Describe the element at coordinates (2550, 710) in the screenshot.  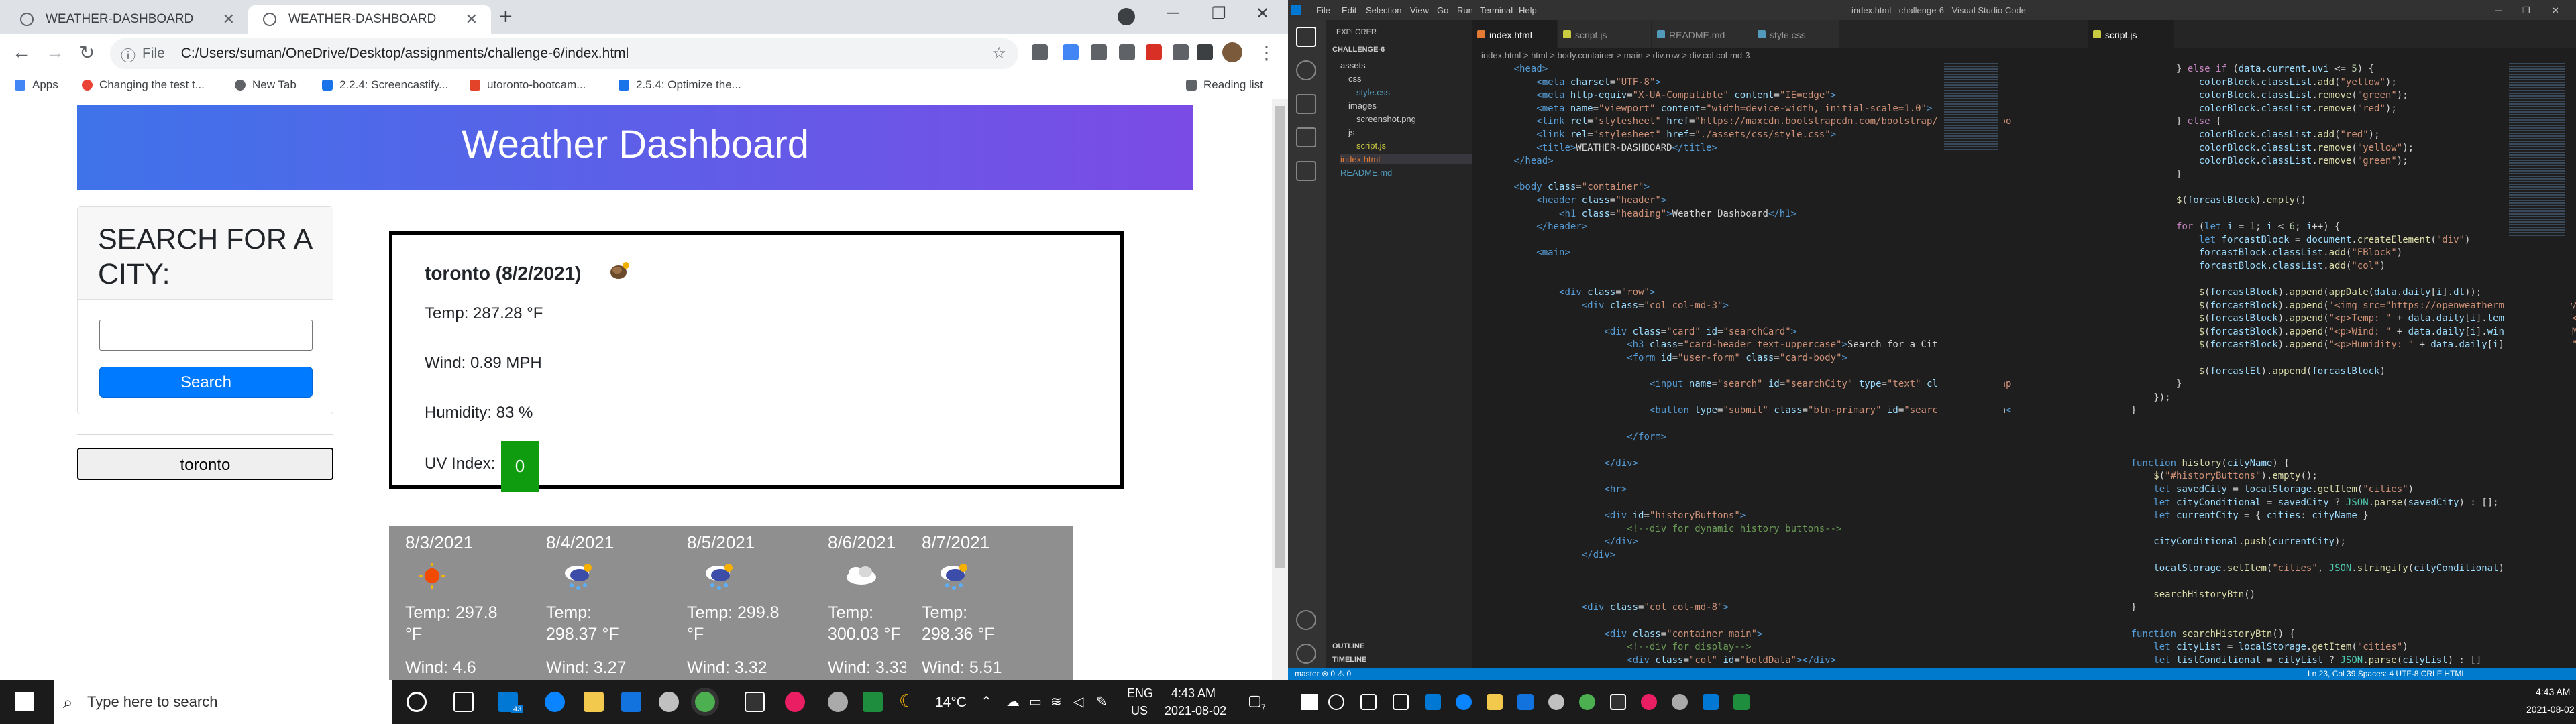
I see `clock-date-right: 2021-08-02` at that location.